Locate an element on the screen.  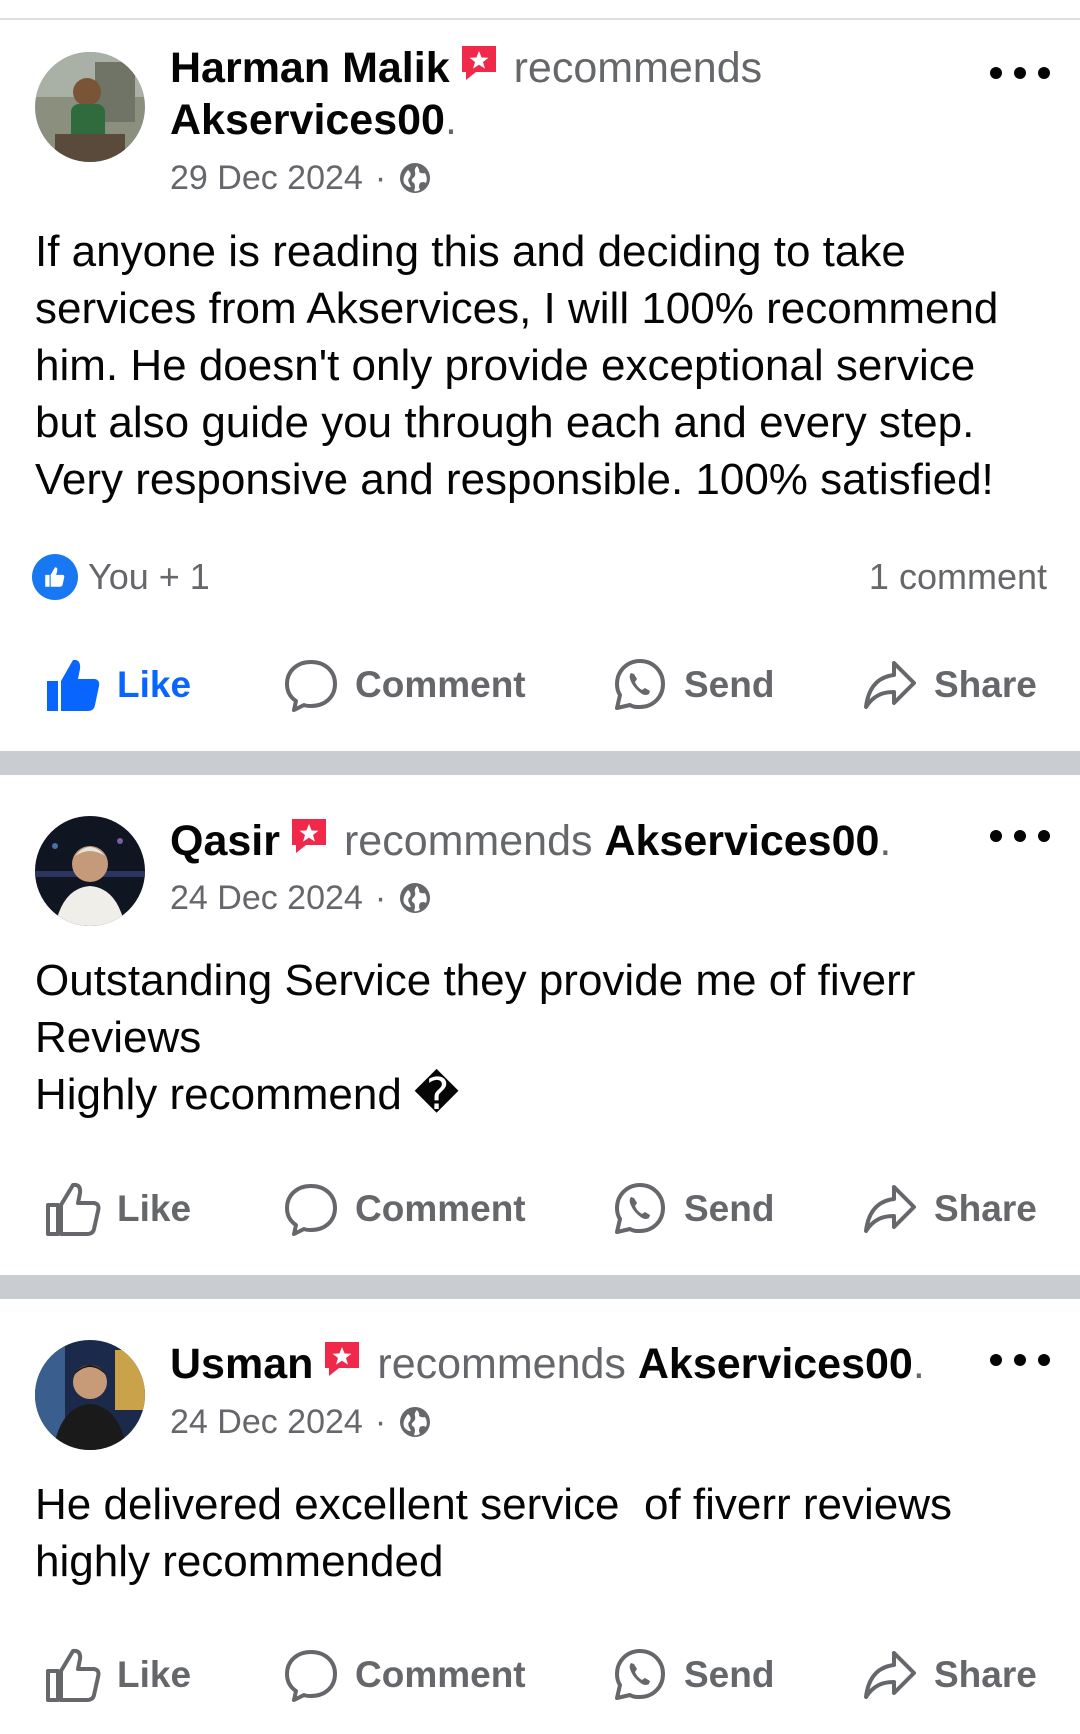
post-header: Usman recommends Akservices00. is located at coordinates (570, 1364).